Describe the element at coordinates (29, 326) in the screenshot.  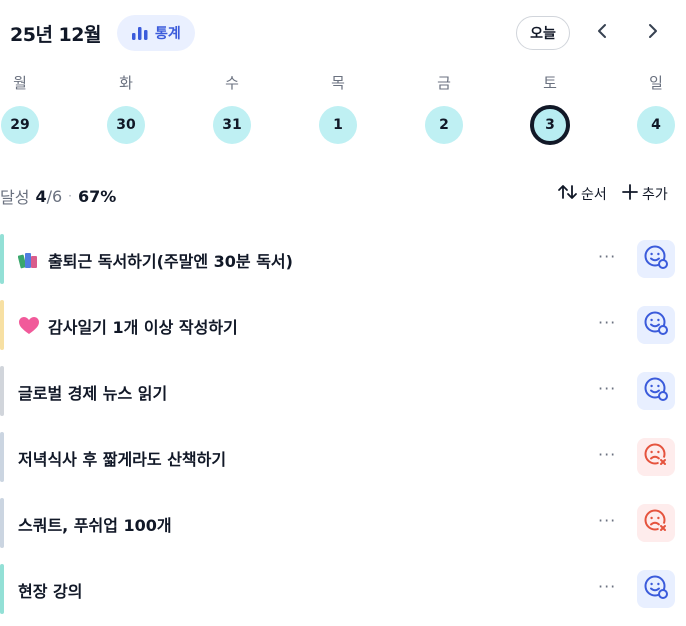
I see `heart-icon` at that location.